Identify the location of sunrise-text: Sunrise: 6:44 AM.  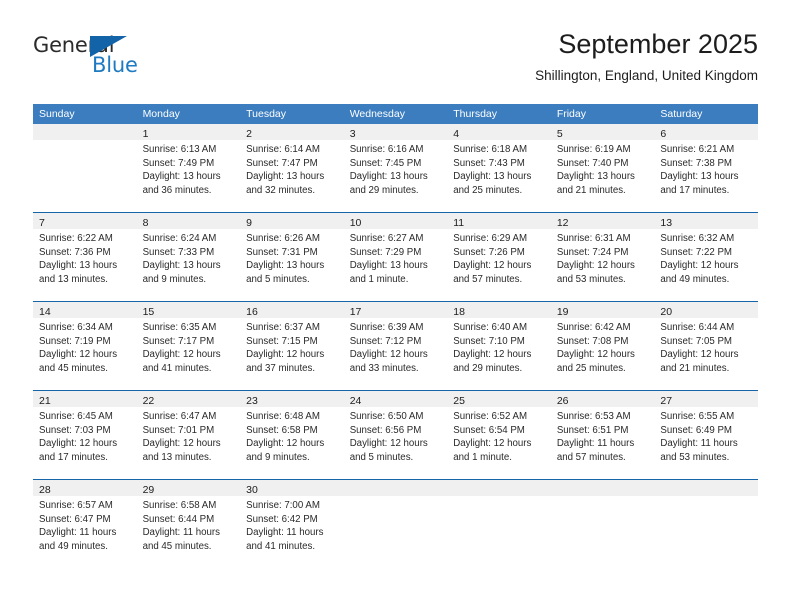
(697, 327).